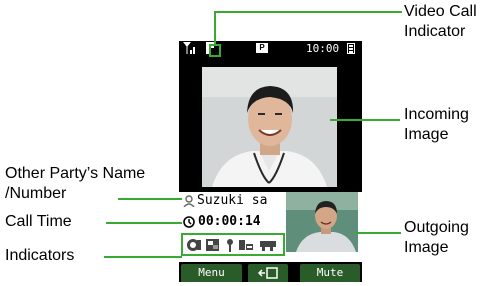 The width and height of the screenshot is (491, 286). What do you see at coordinates (215, 29) in the screenshot?
I see `video-call-callout-vline` at bounding box center [215, 29].